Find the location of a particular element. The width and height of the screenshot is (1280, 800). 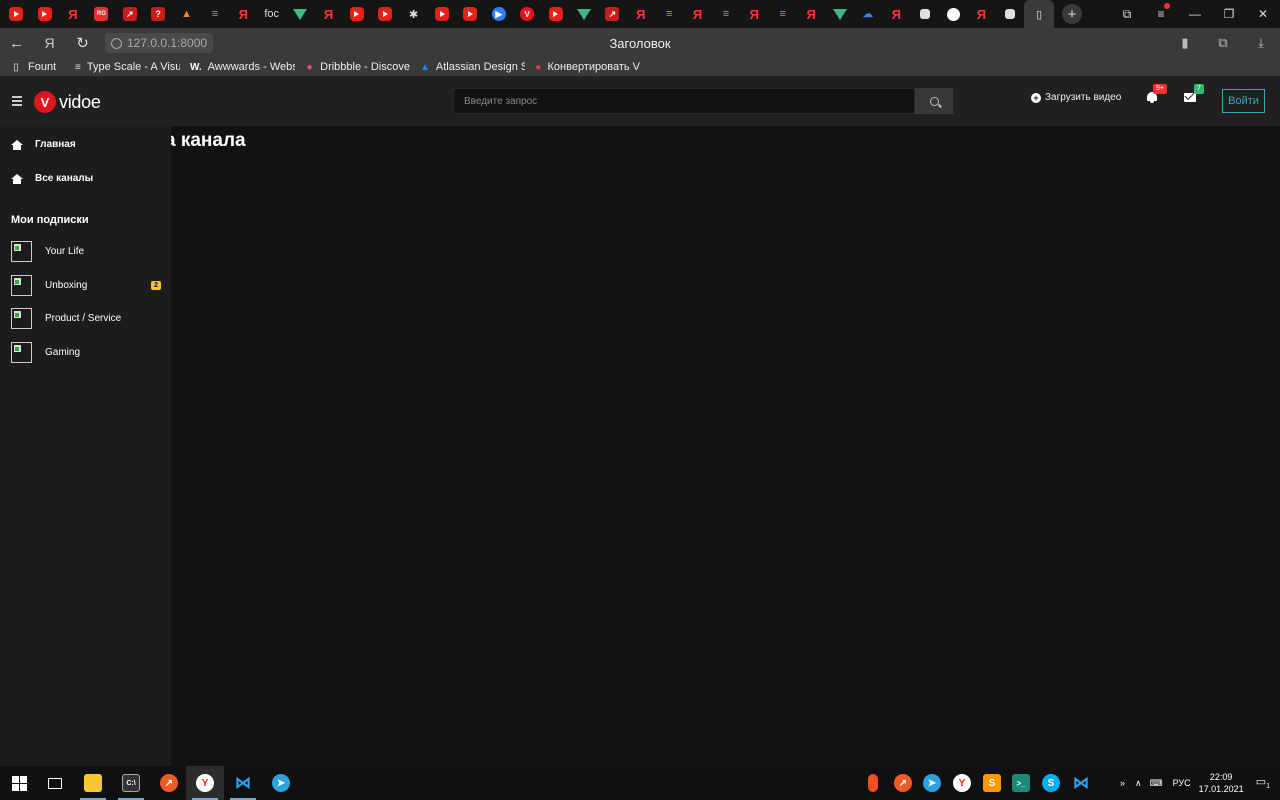

taskbar-yandex-browser: Y is located at coordinates (205, 783).